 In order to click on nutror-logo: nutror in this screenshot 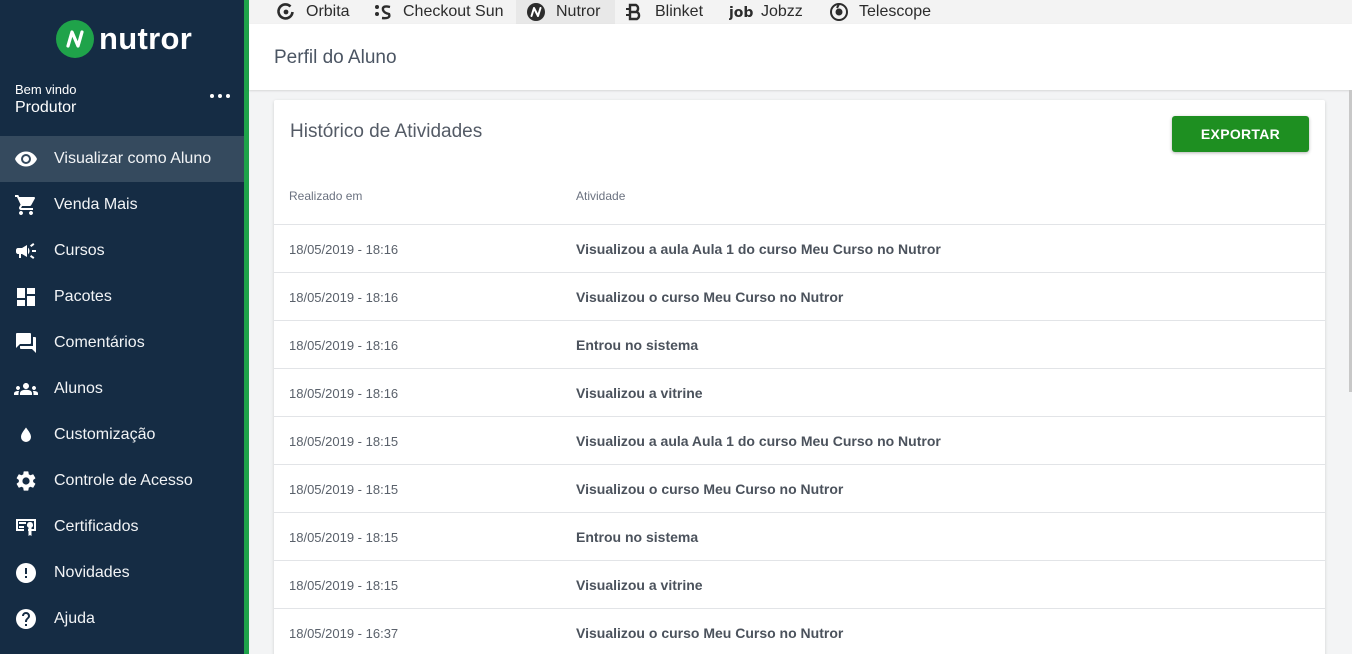, I will do `click(124, 39)`.